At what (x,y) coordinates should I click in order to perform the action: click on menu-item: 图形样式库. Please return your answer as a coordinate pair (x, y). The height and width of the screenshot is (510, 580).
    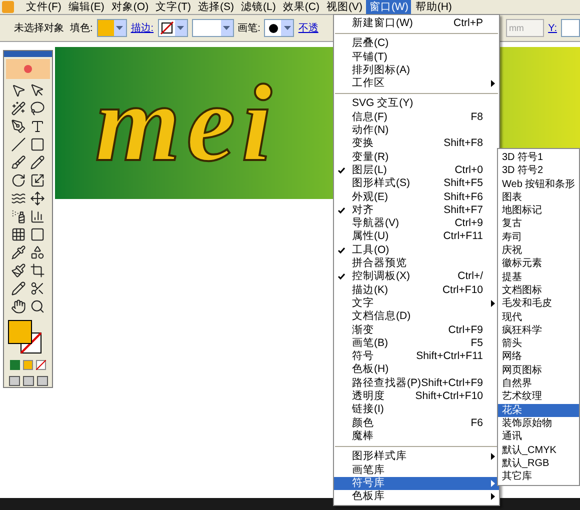
    Looking at the image, I should click on (416, 457).